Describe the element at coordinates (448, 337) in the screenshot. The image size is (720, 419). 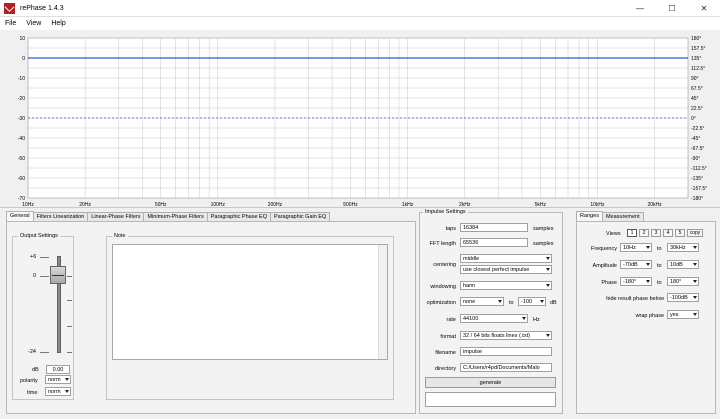
I see `format-label: format` at that location.